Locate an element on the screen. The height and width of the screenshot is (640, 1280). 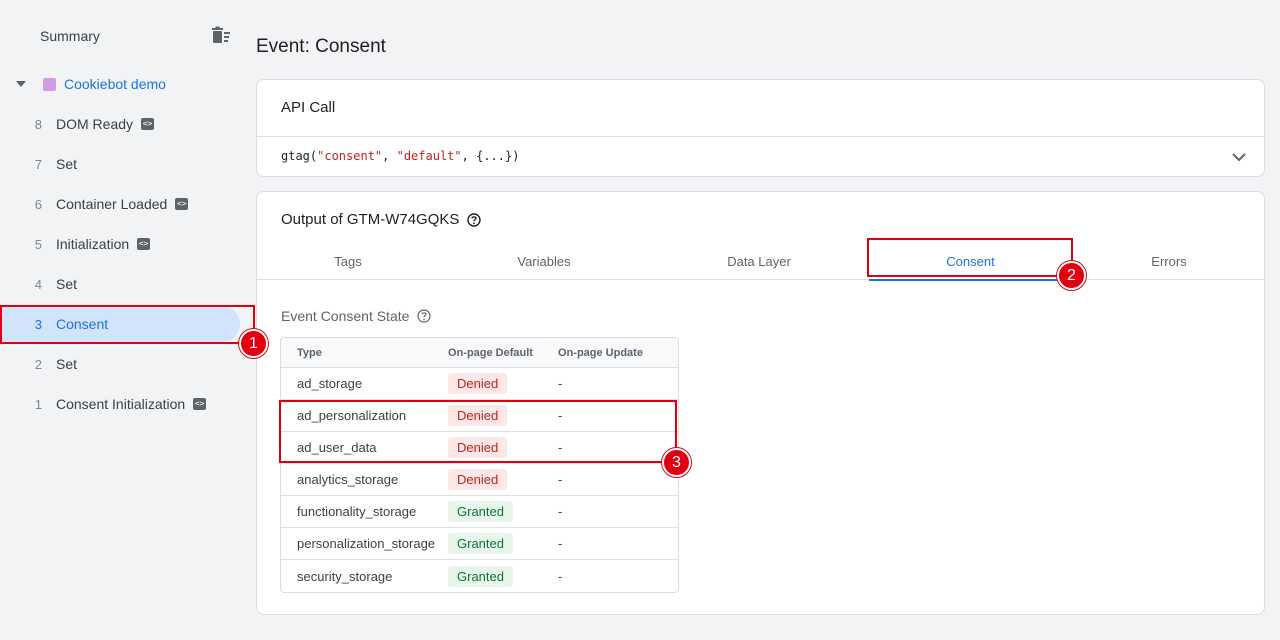
table-row: personalization_storage Granted - is located at coordinates (479, 544).